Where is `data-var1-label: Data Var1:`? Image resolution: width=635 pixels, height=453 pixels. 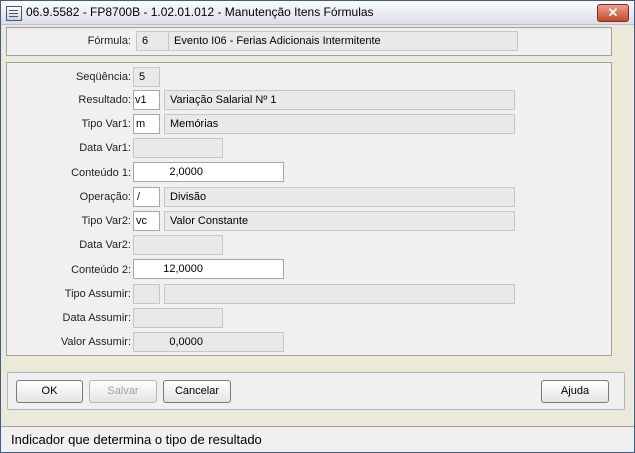
data-var1-label: Data Var1: is located at coordinates (105, 148).